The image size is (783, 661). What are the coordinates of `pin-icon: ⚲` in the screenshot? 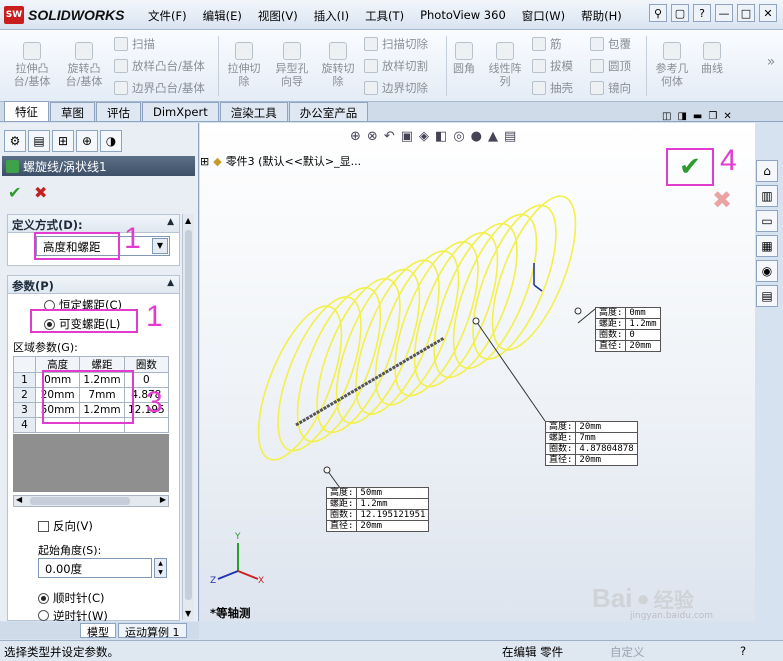 It's located at (658, 13).